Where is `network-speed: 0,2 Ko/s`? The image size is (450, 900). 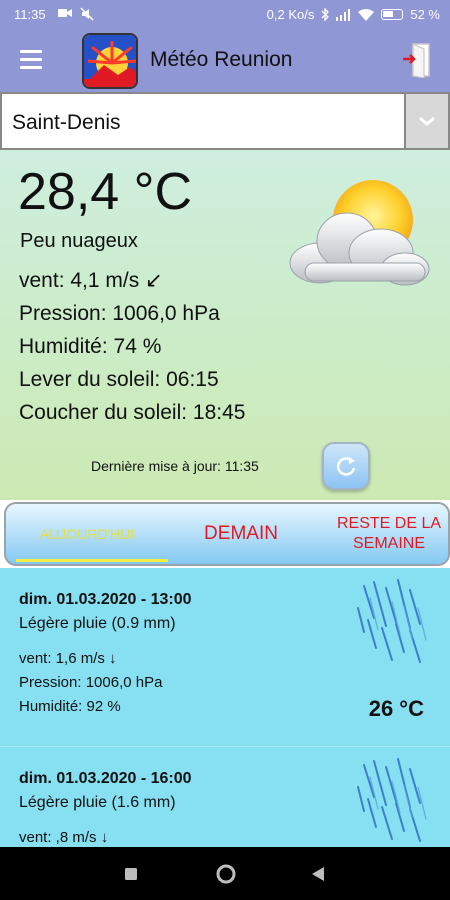
network-speed: 0,2 Ko/s is located at coordinates (290, 14).